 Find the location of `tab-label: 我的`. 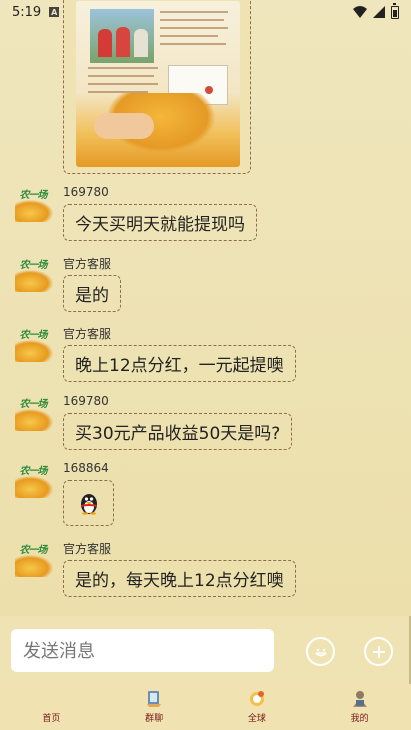

tab-label: 我的 is located at coordinates (359, 719).